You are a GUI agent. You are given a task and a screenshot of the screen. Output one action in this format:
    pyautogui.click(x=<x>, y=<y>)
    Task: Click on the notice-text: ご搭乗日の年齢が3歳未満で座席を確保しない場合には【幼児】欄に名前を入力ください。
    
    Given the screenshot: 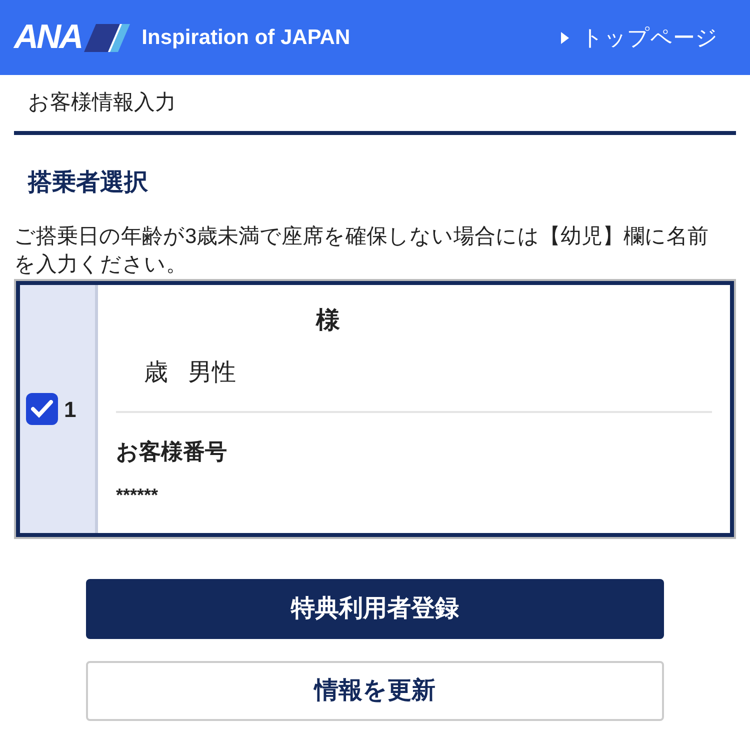 What is the action you would take?
    pyautogui.click(x=362, y=251)
    